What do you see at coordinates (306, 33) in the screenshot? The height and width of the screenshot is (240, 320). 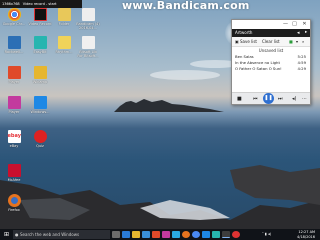 I see `play-icon: ▸` at bounding box center [306, 33].